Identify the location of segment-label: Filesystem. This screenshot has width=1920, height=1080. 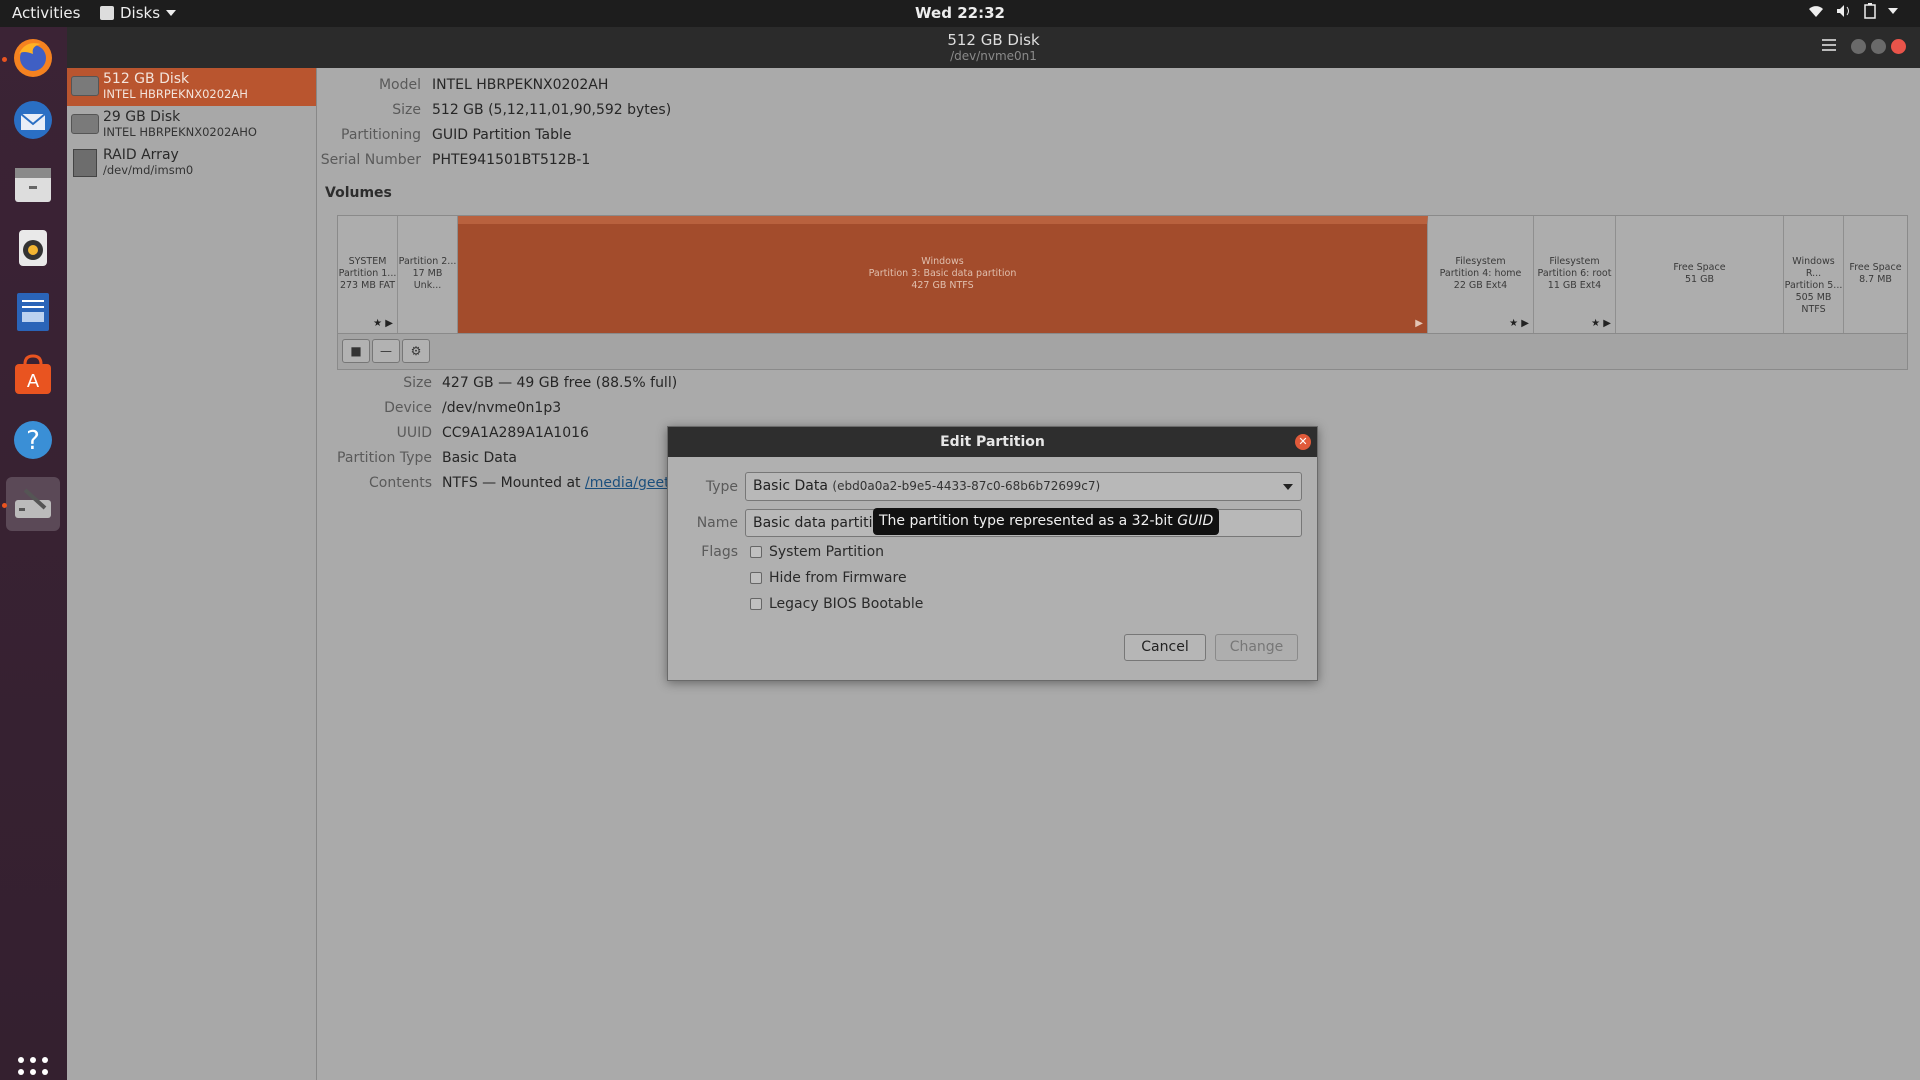
(1574, 261).